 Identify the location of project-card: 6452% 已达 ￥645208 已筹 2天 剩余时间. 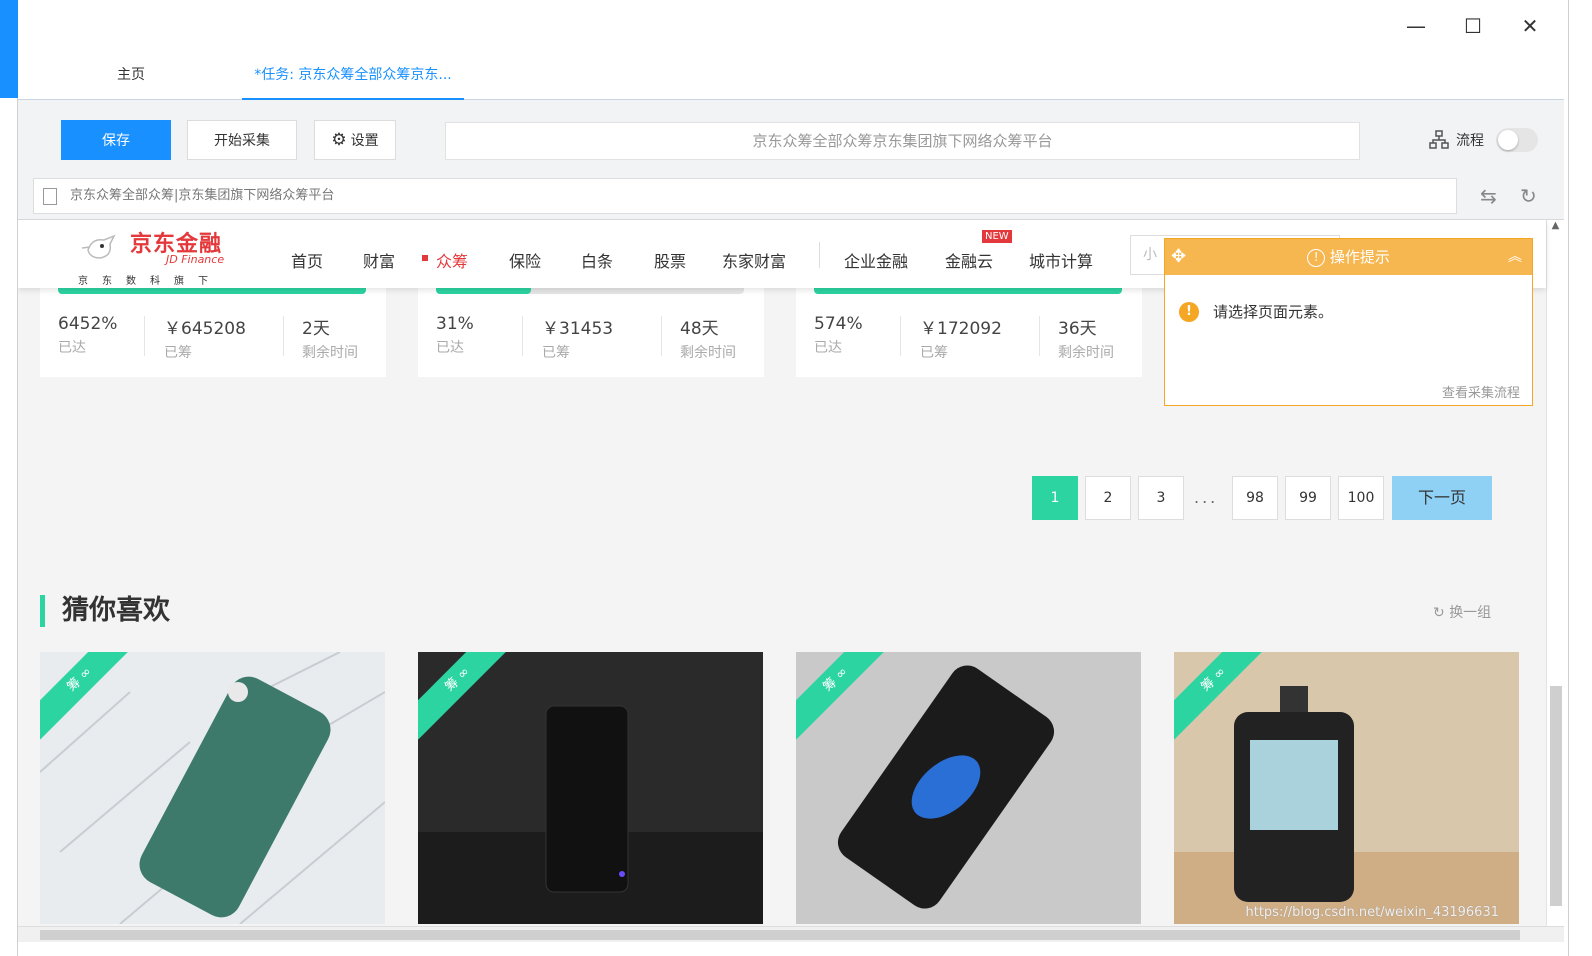
(213, 329).